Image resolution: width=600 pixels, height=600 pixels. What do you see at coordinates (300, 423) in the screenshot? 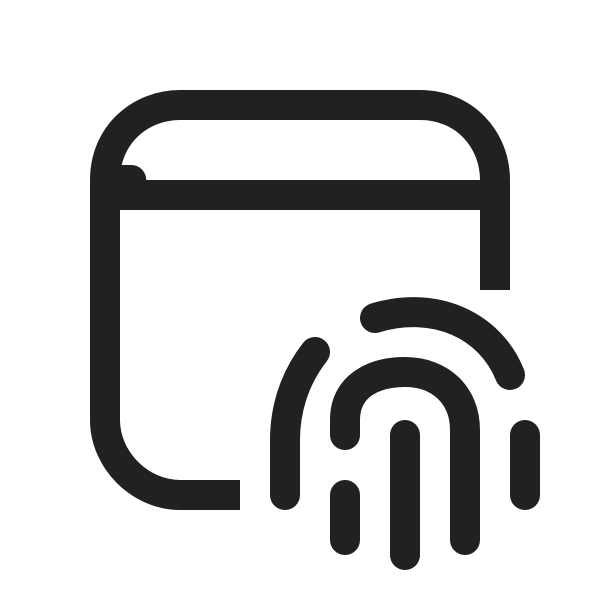
I see `fingerprint-left-arc` at bounding box center [300, 423].